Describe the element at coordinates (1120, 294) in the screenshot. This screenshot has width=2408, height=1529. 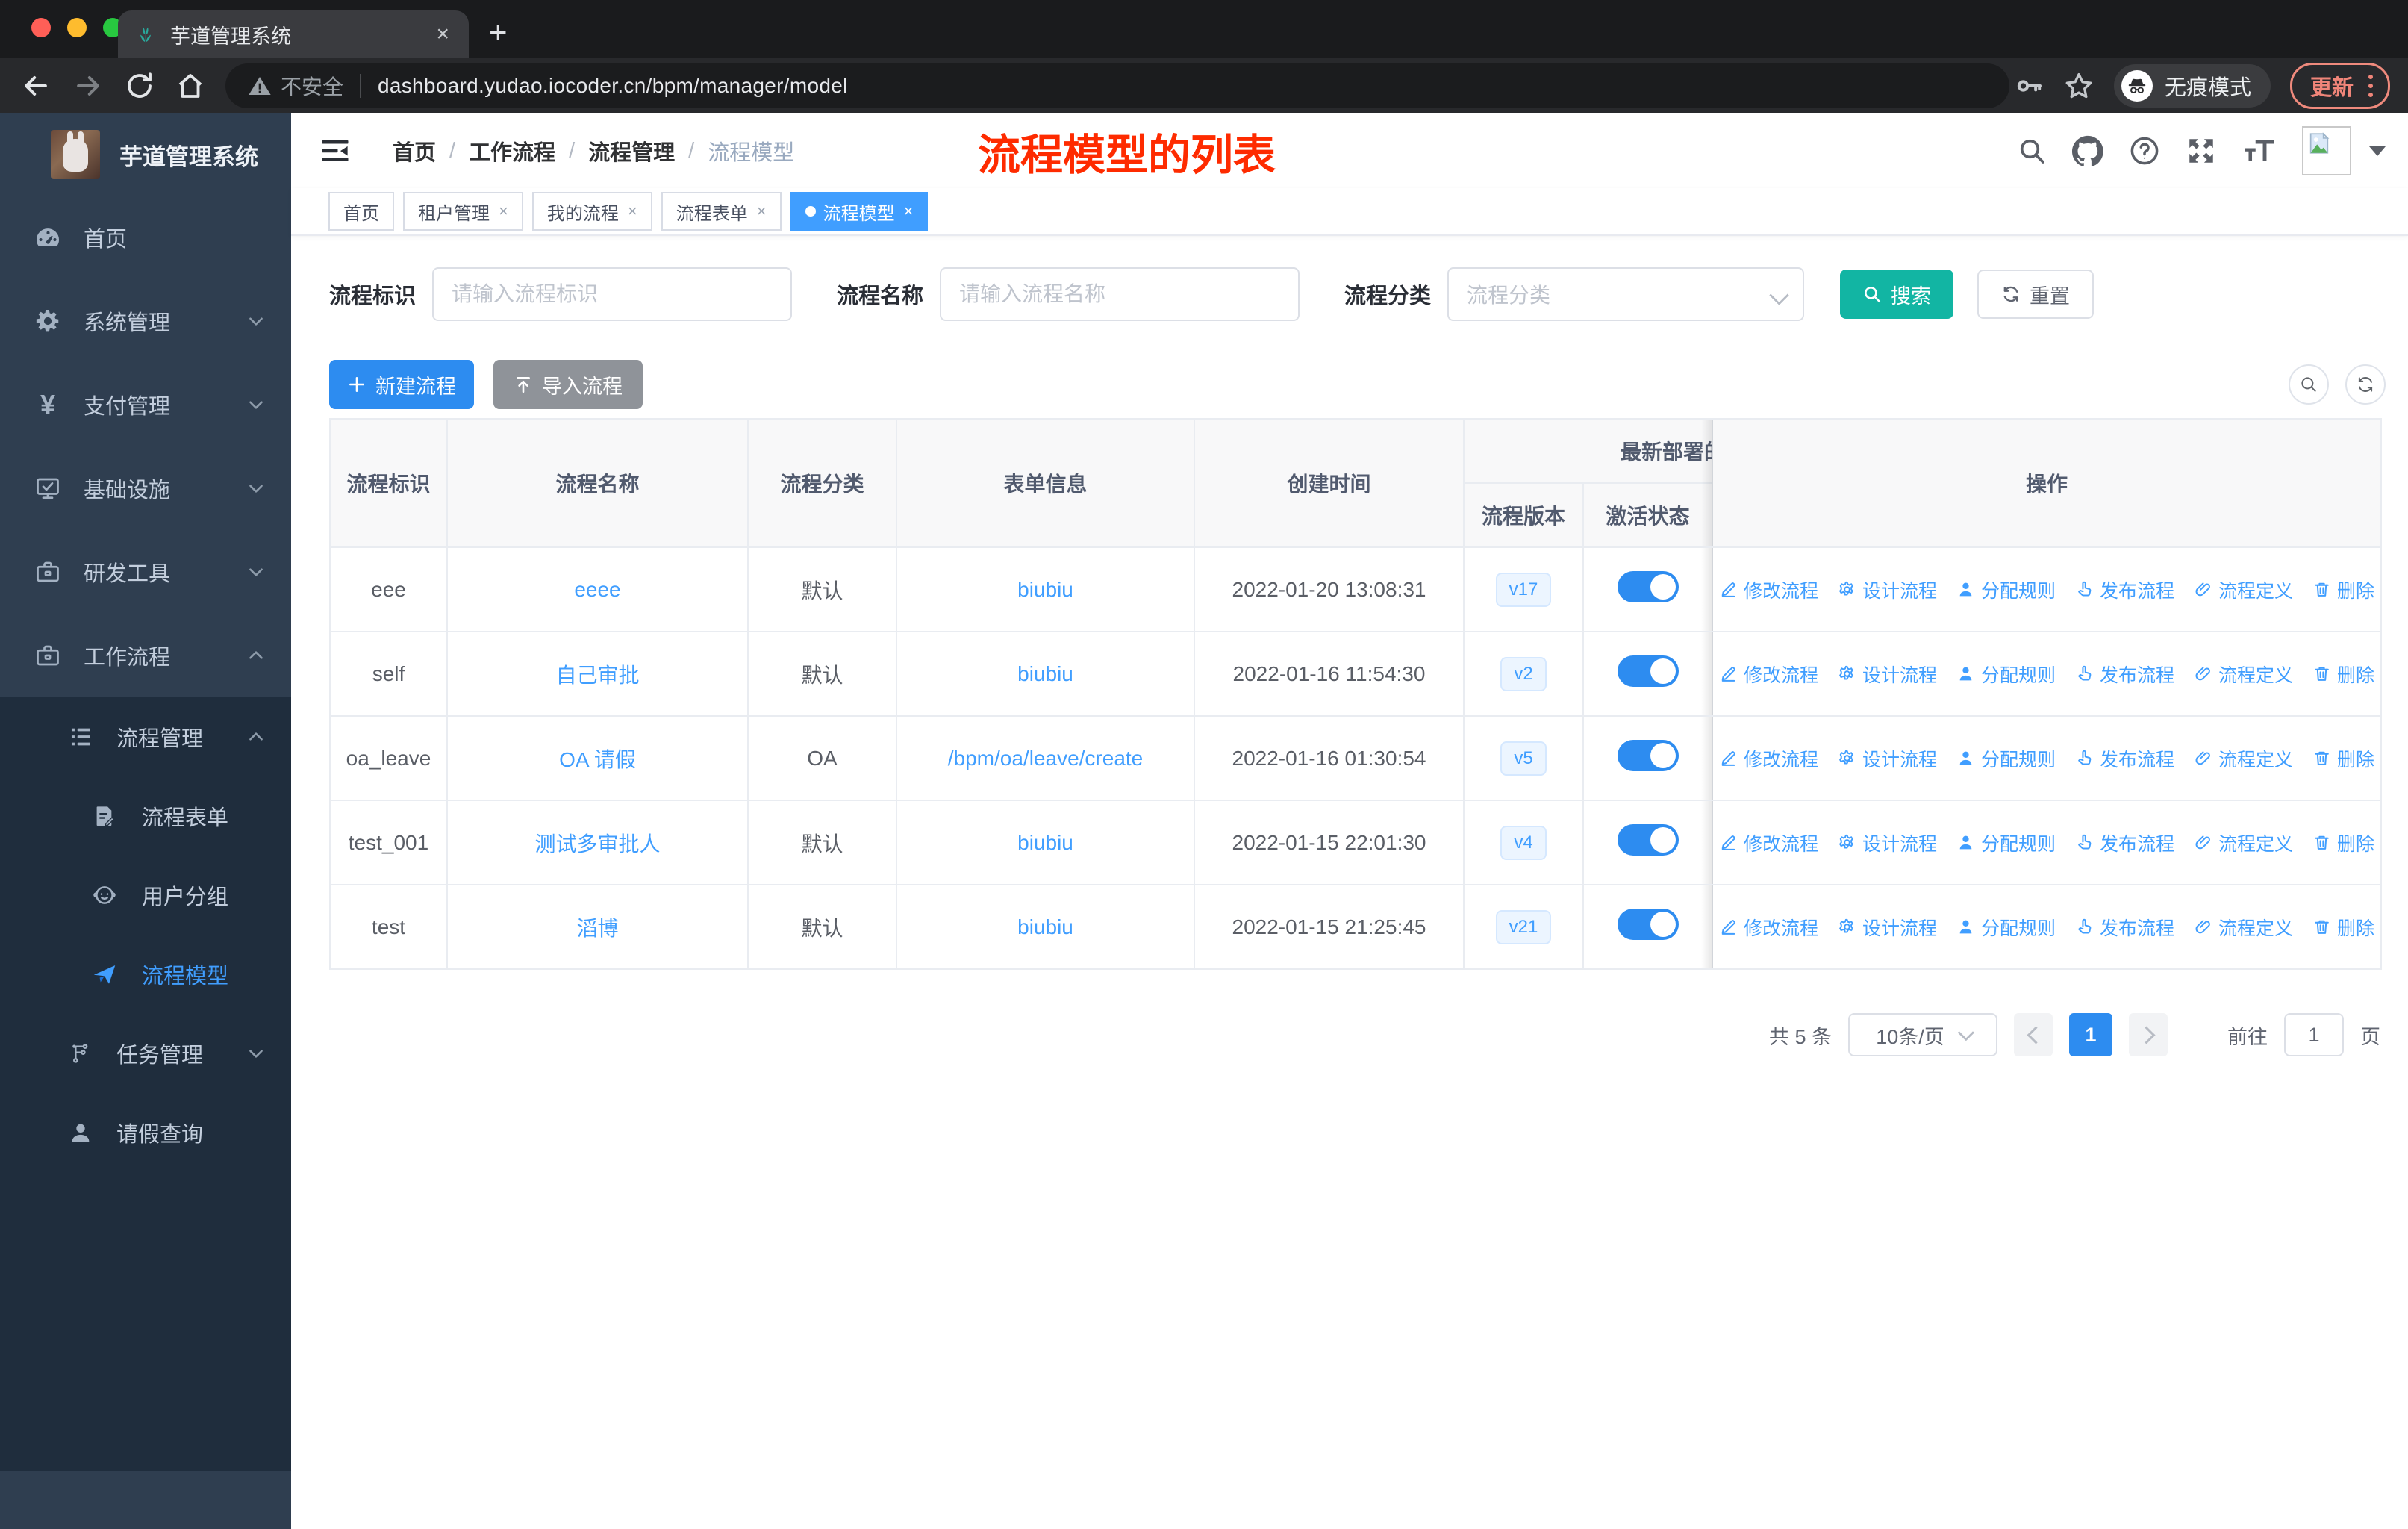
I see `filter-name-input` at that location.